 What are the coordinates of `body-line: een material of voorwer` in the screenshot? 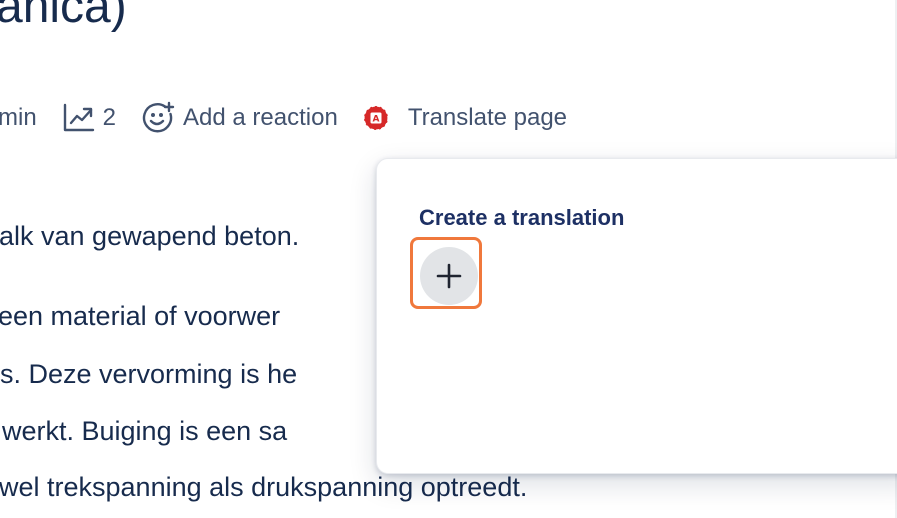 It's located at (140, 316).